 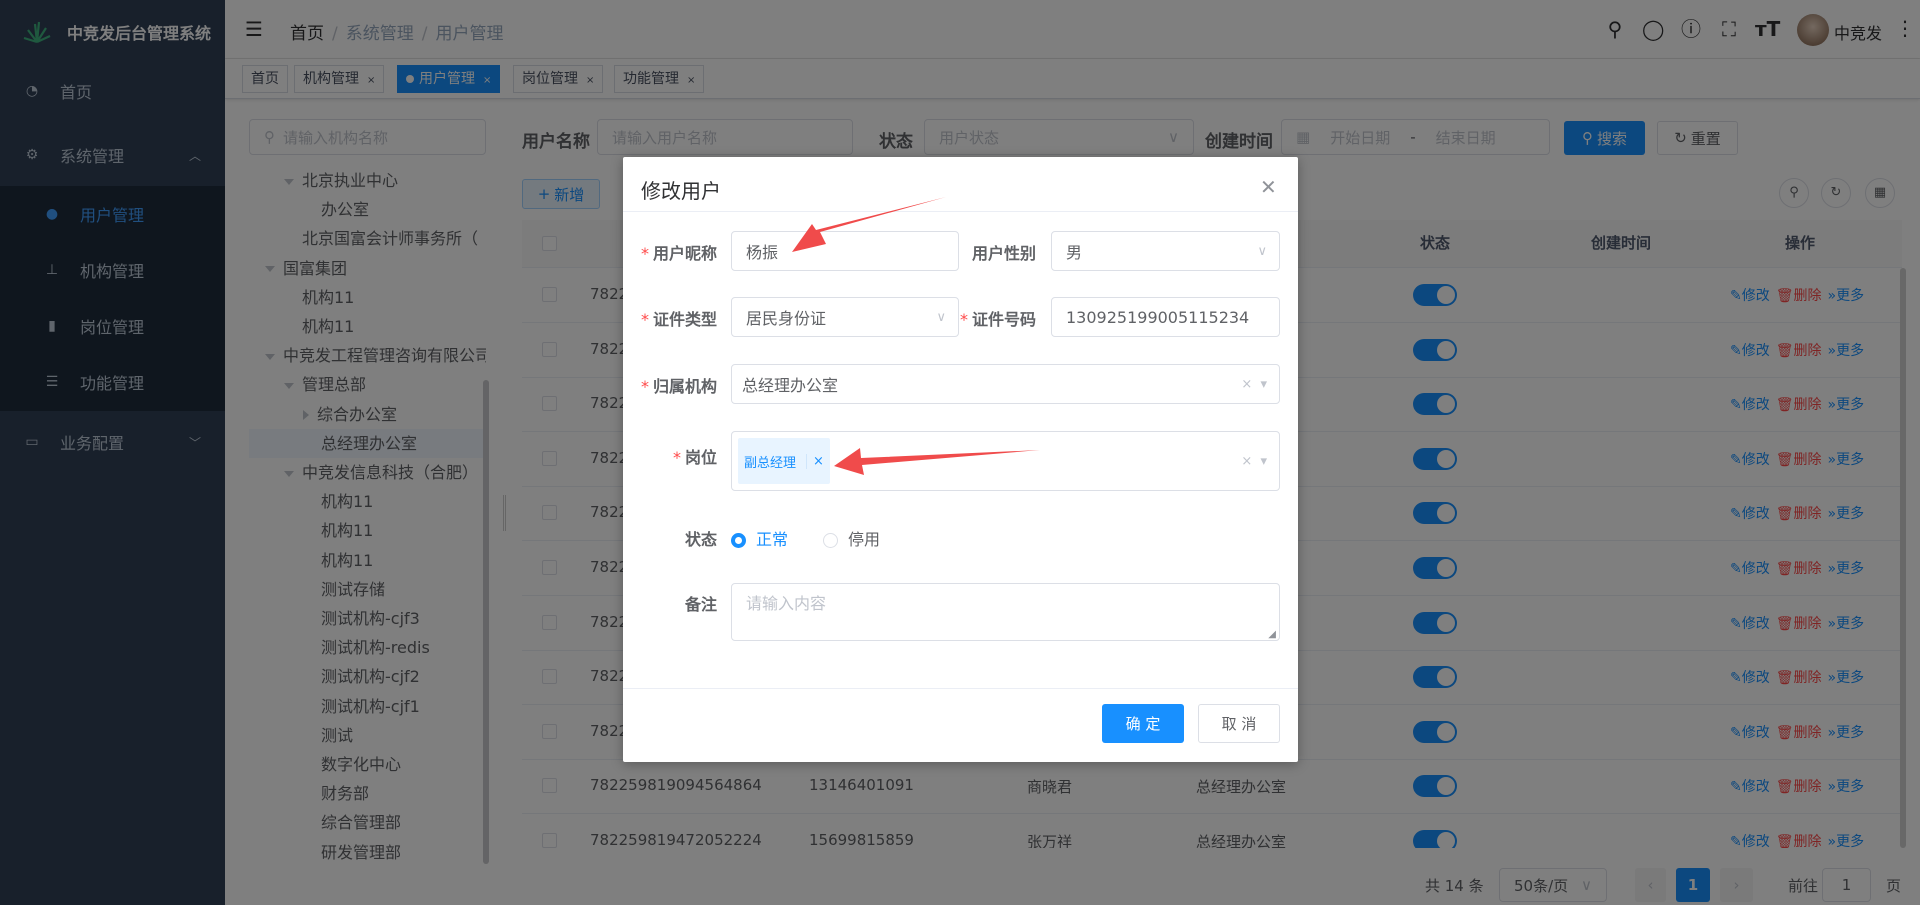 I want to click on id-number-input: 130925199005115234, so click(x=1165, y=317).